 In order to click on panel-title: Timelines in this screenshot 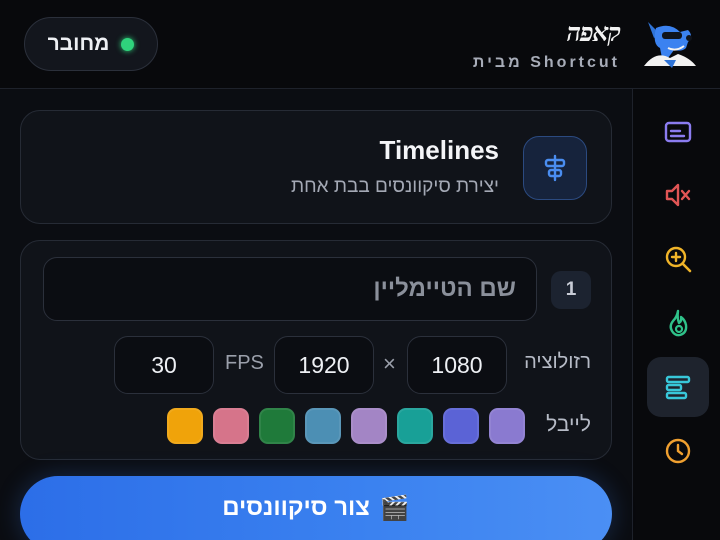, I will do `click(439, 150)`.